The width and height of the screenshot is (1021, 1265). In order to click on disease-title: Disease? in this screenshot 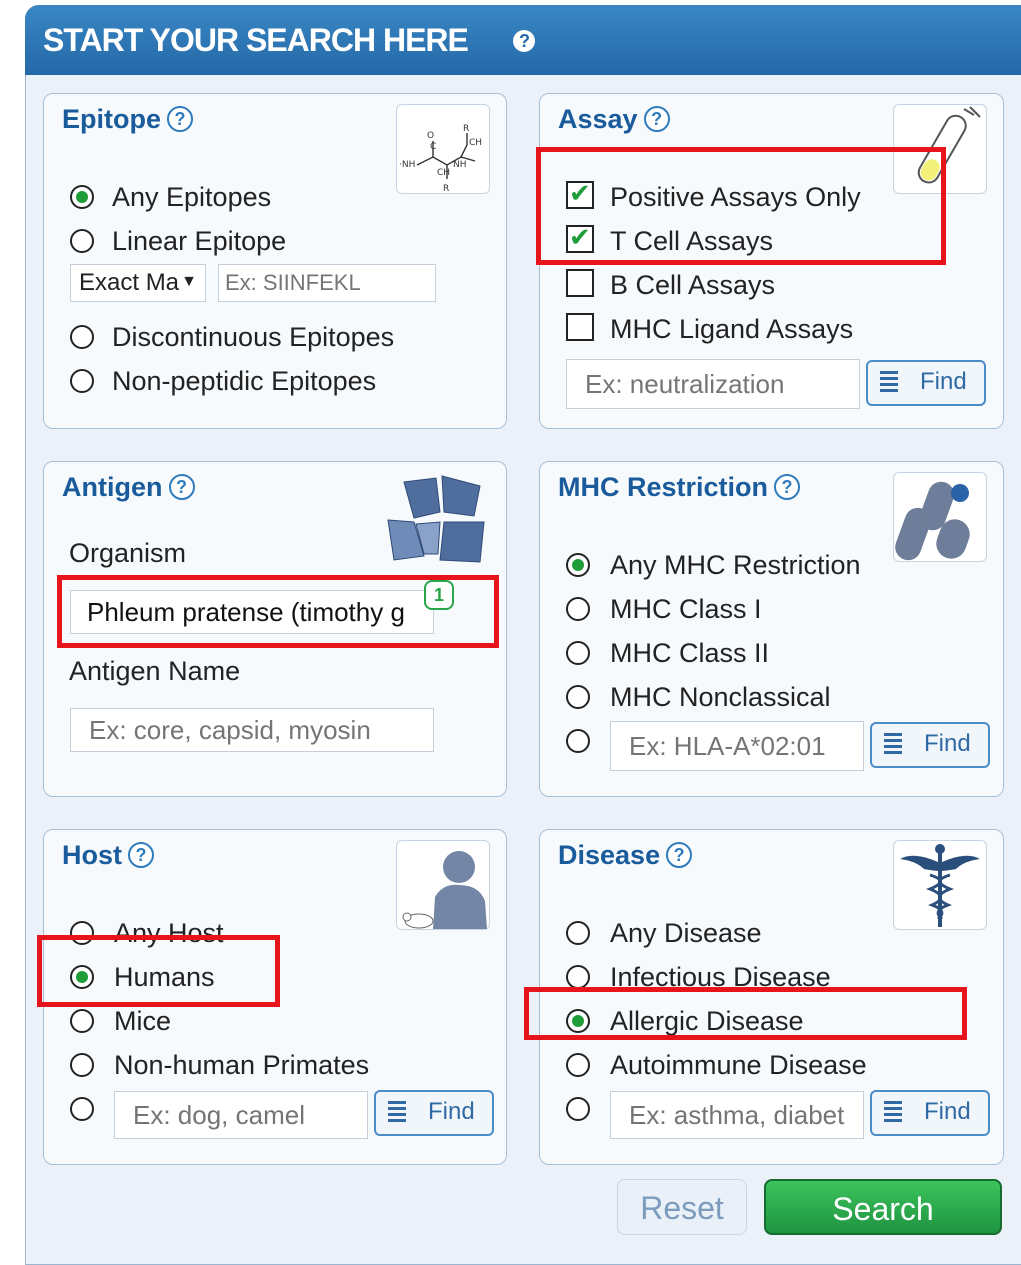, I will do `click(625, 855)`.